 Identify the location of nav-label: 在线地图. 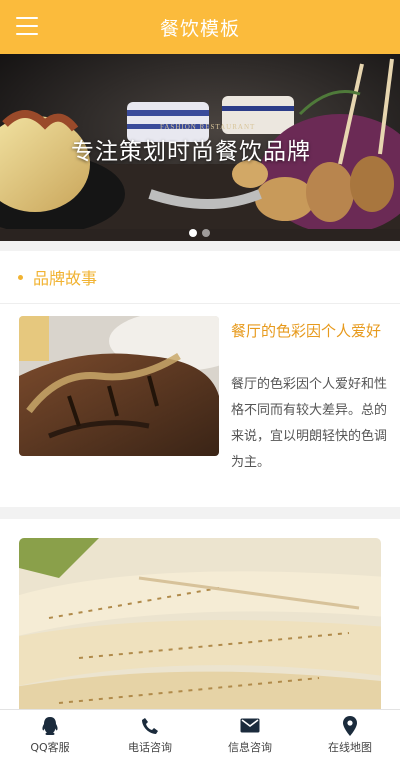
(350, 747).